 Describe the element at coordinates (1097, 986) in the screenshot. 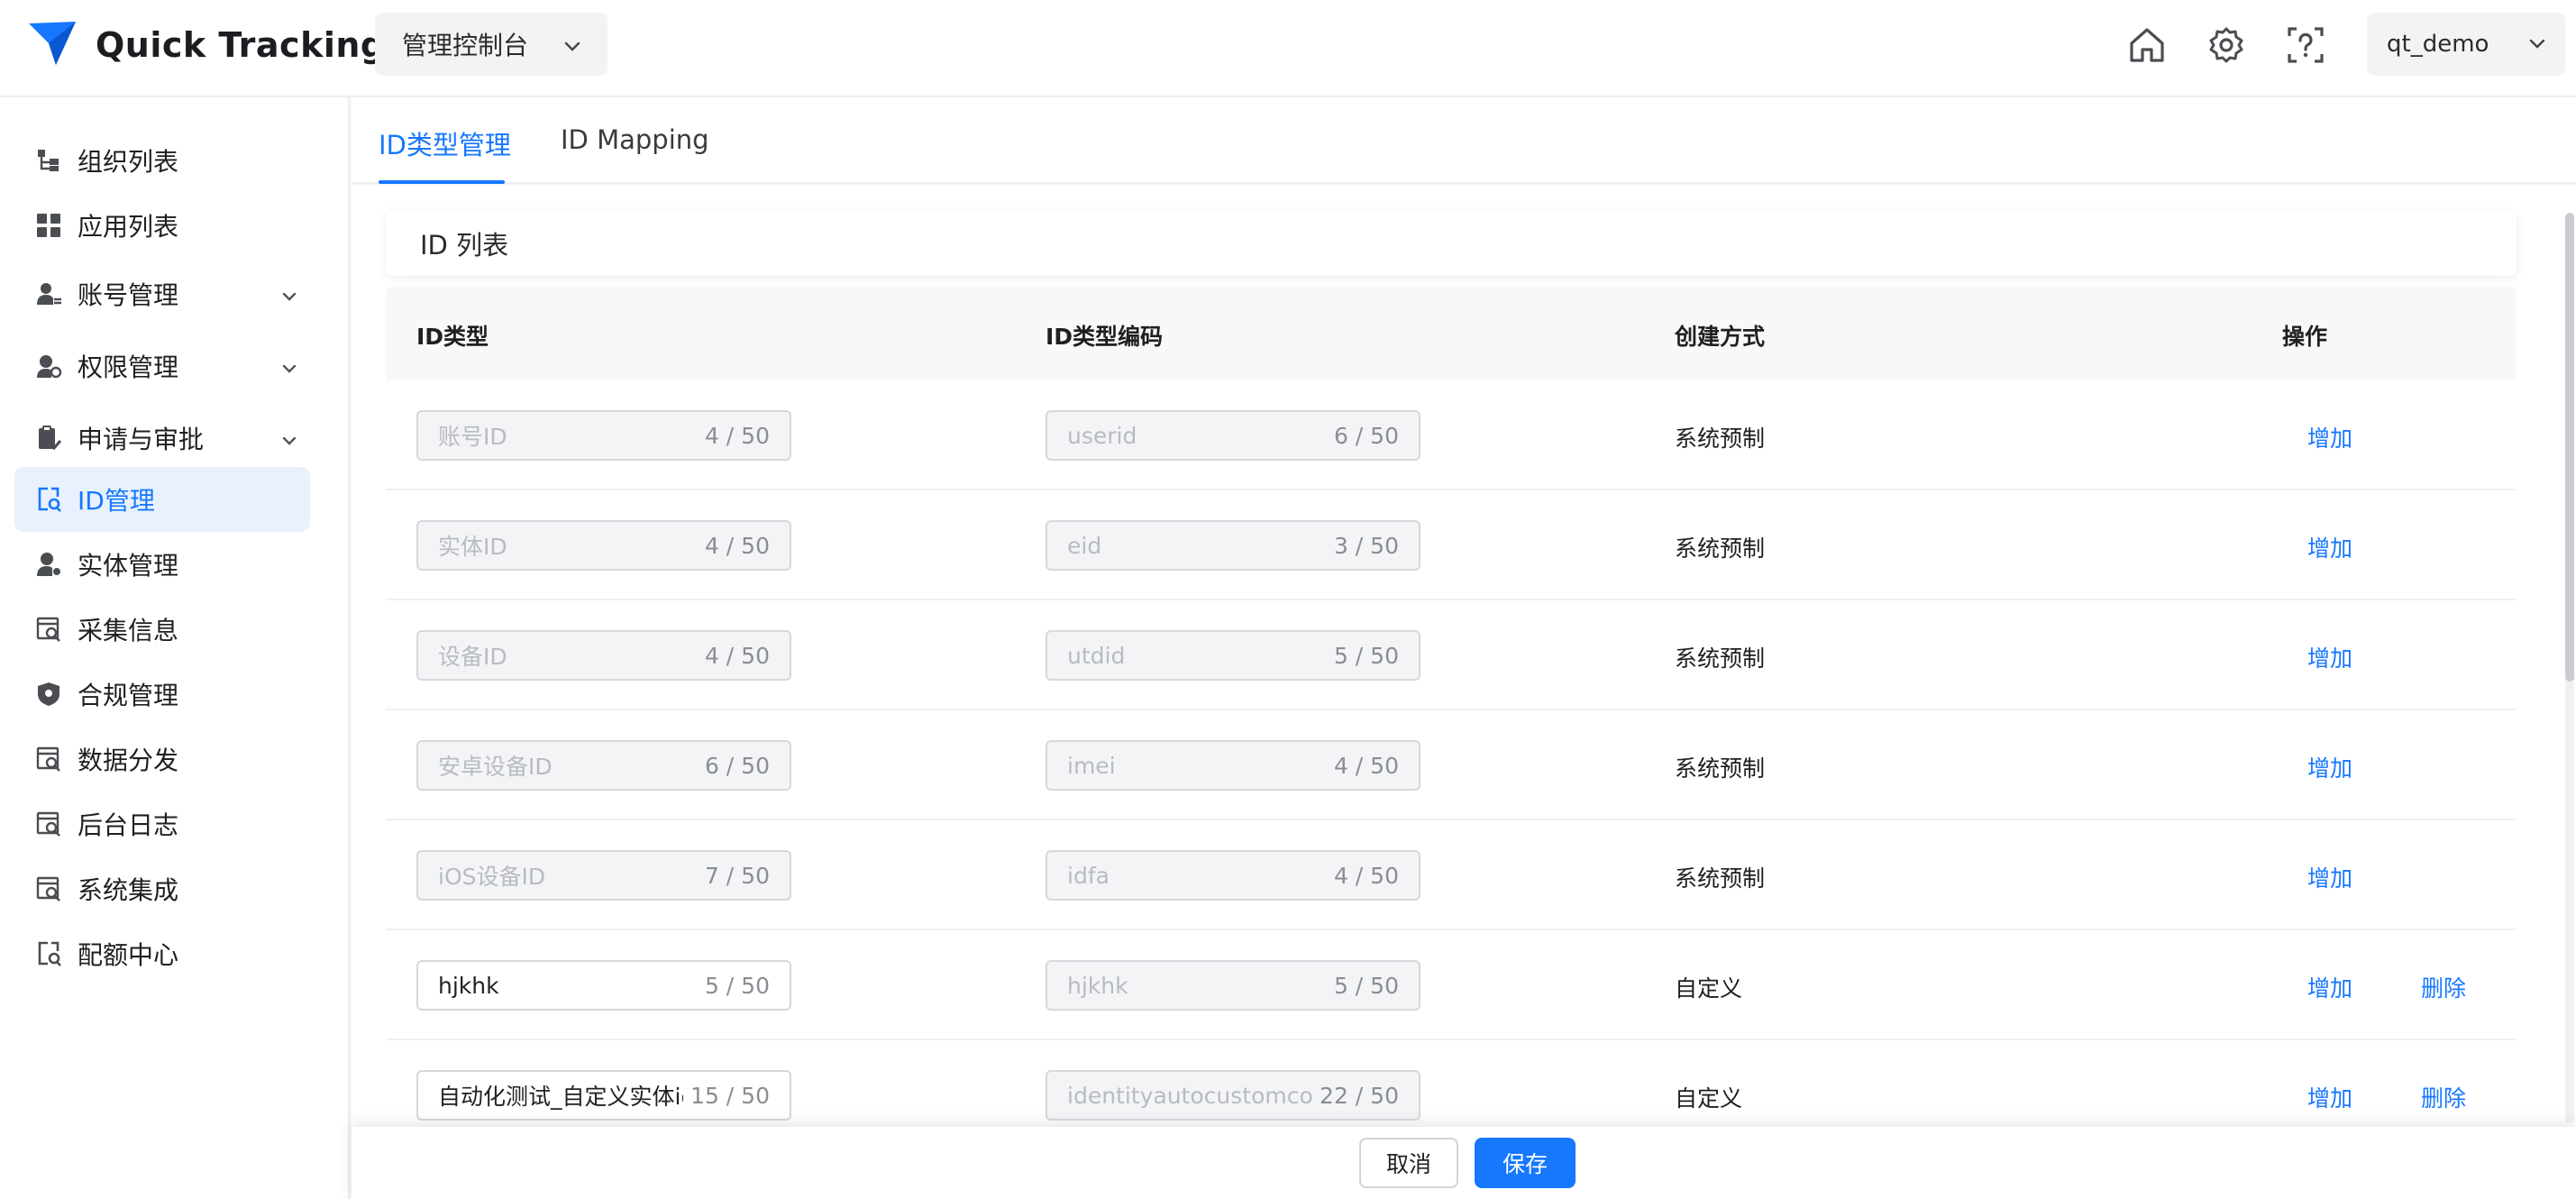

I see `id-code-input-value: hjkhk` at that location.